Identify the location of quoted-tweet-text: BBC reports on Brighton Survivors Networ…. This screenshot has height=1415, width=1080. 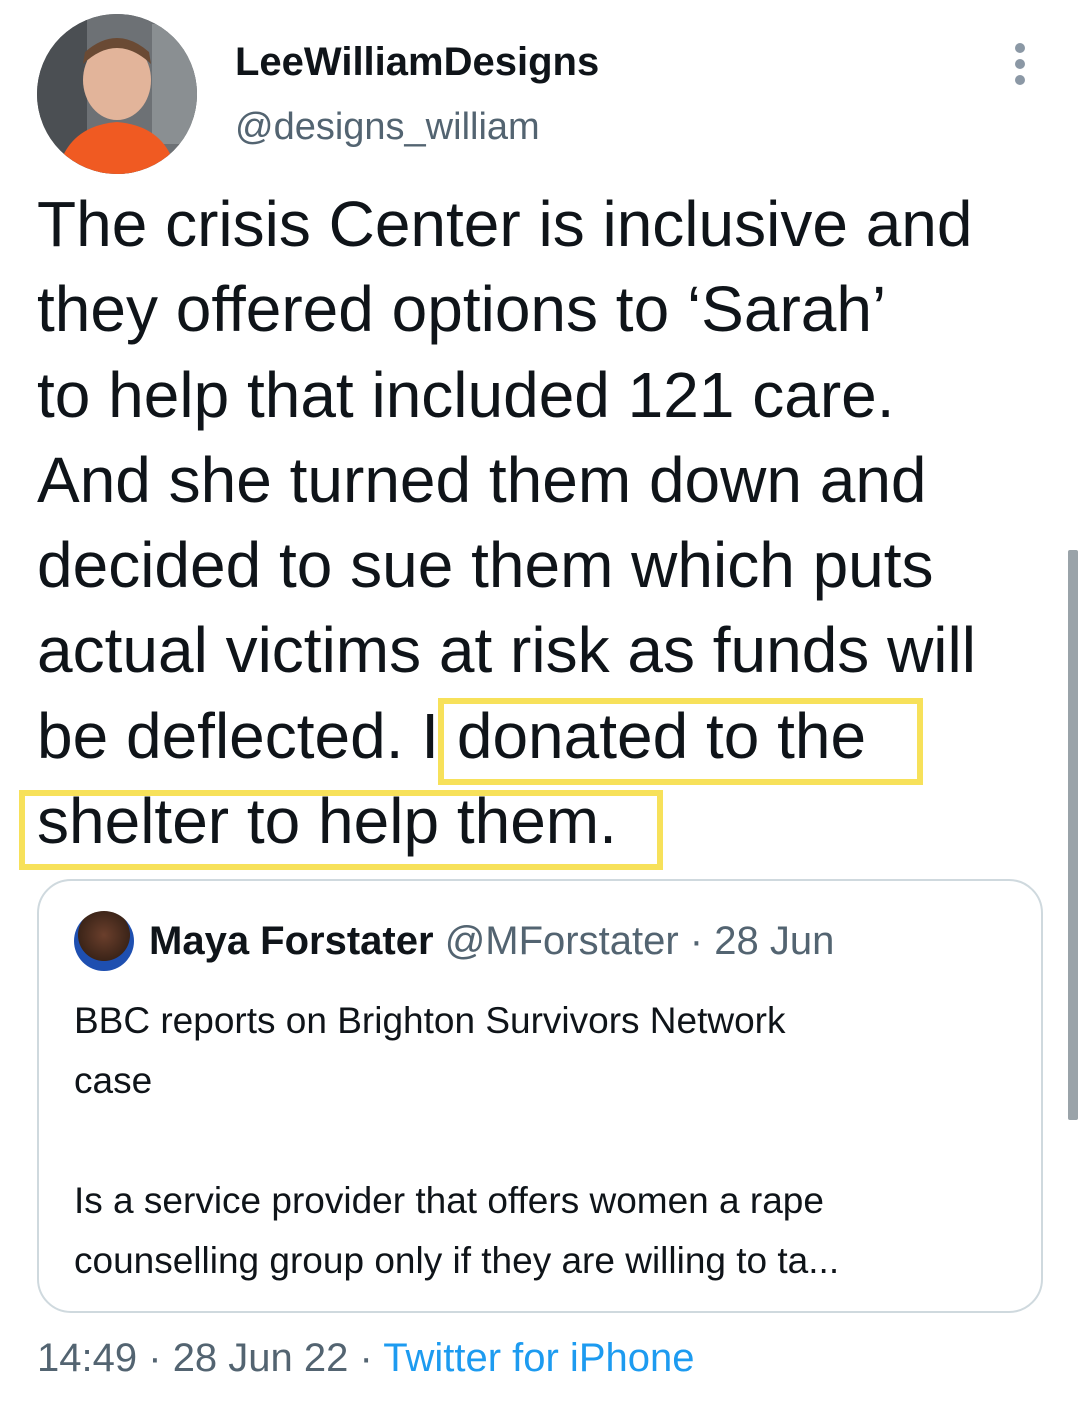
(457, 1140).